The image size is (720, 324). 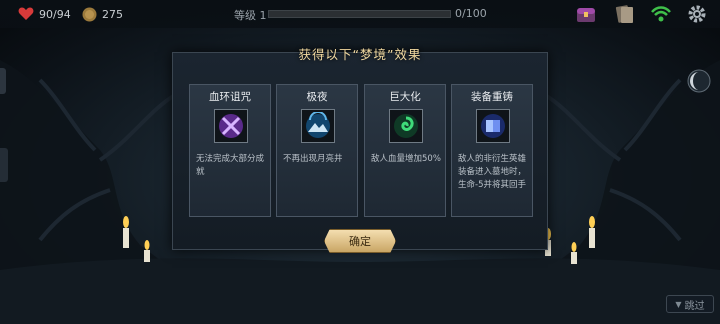 What do you see at coordinates (405, 97) in the screenshot?
I see `effect-card-title: 巨大化` at bounding box center [405, 97].